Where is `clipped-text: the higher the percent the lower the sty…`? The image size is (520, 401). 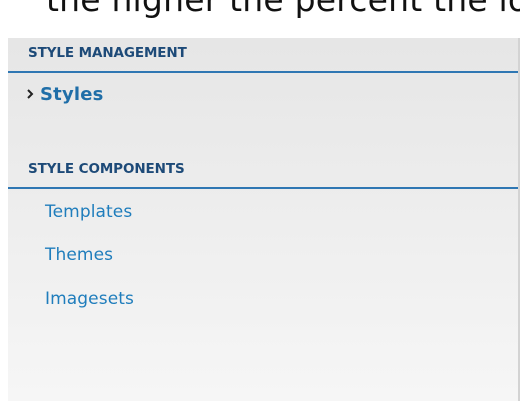
clipped-text: the higher the percent the lower the sty… is located at coordinates (283, 9).